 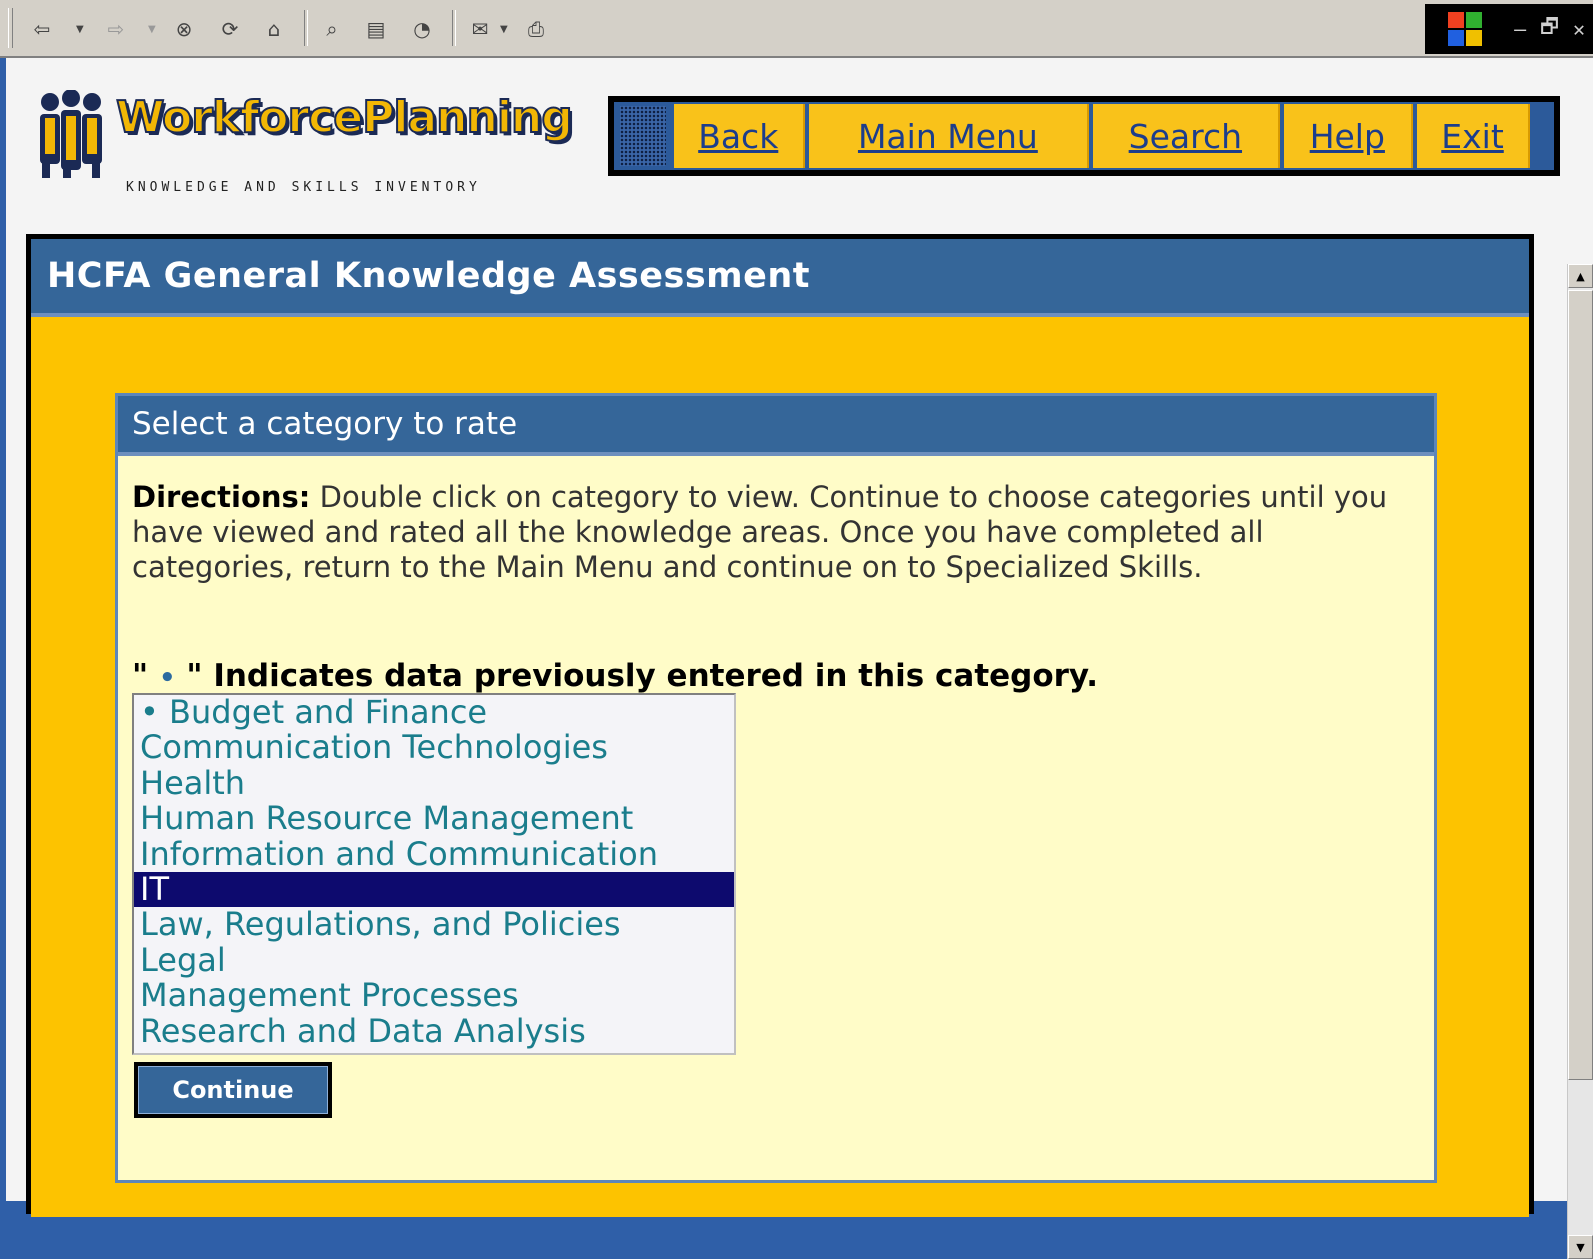 What do you see at coordinates (1348, 136) in the screenshot?
I see `nav-help-link: Help` at bounding box center [1348, 136].